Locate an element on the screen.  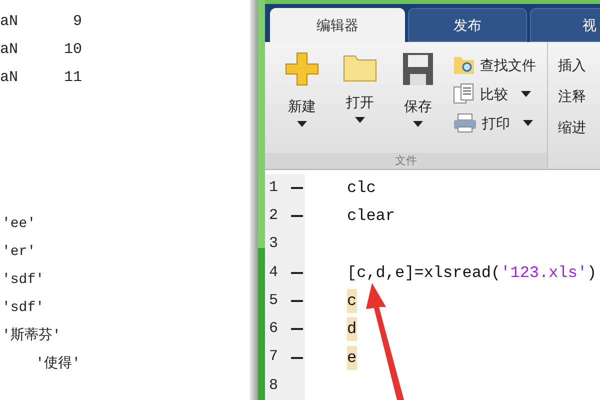
table-cell-text: 11 is located at coordinates (72, 78).